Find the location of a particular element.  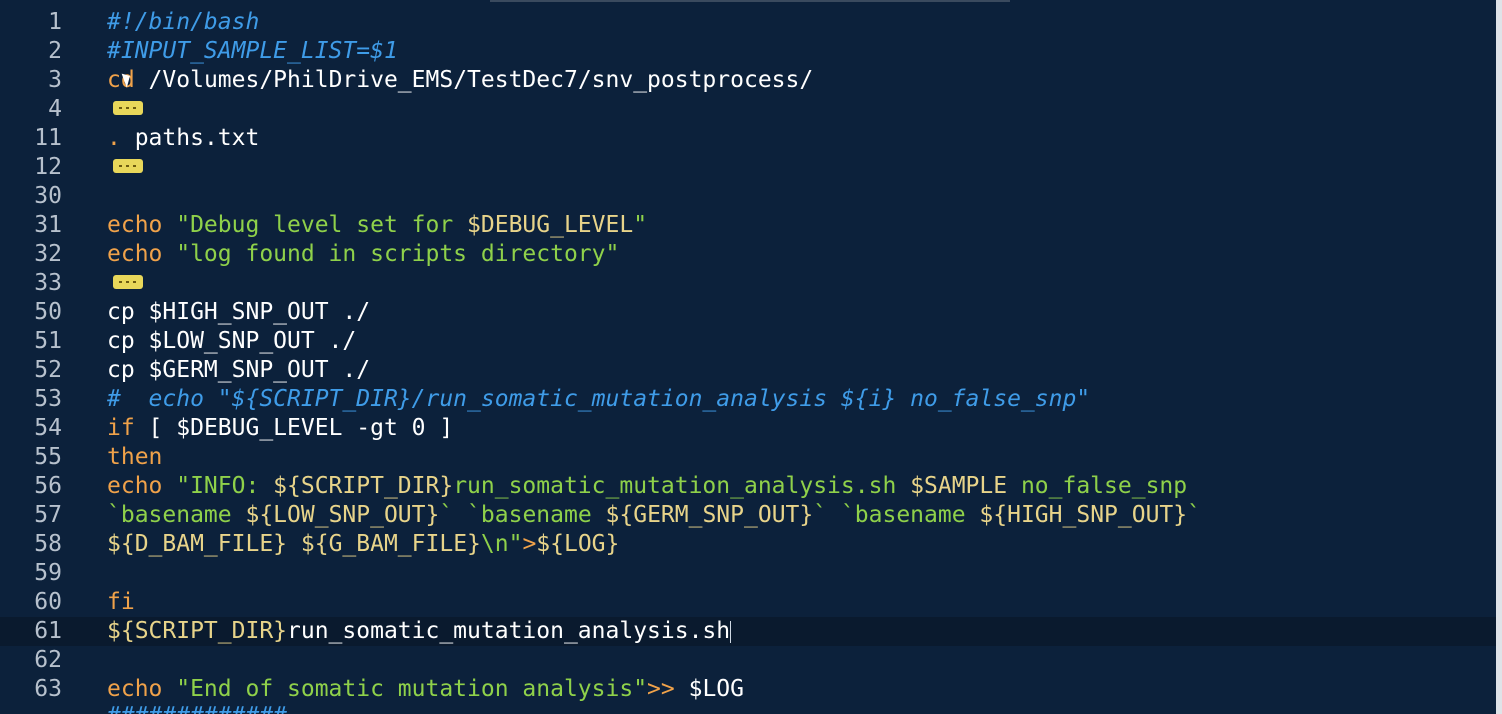

code-token: "Debug level set for is located at coordinates (315, 225).